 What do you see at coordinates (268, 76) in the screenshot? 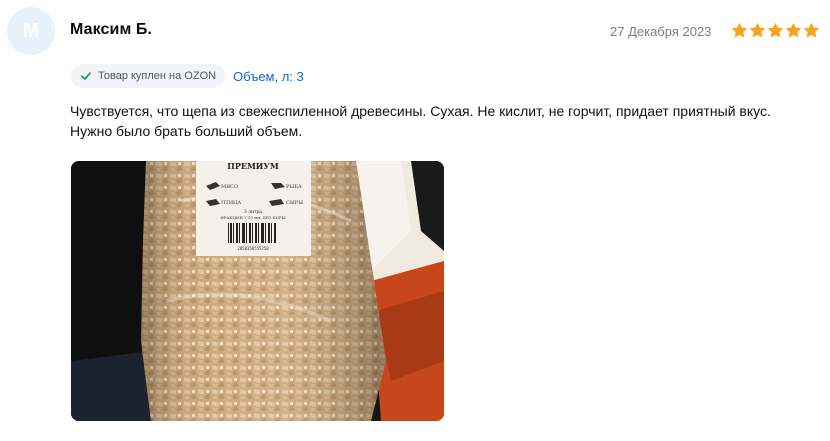
I see `variant-link: Объем, л: 3` at bounding box center [268, 76].